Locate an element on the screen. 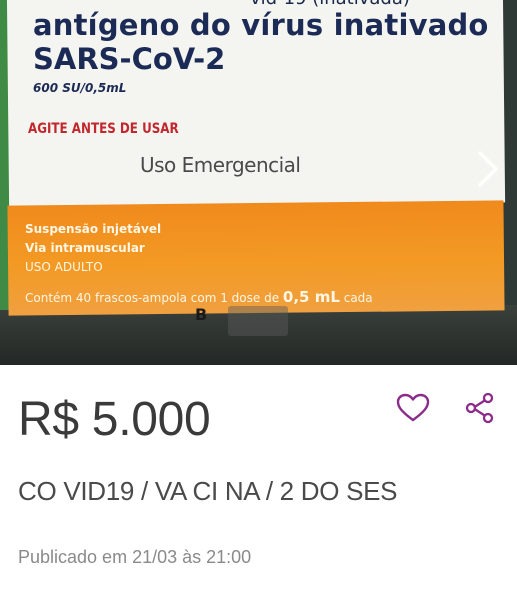  box-logo-mark: B is located at coordinates (201, 314).